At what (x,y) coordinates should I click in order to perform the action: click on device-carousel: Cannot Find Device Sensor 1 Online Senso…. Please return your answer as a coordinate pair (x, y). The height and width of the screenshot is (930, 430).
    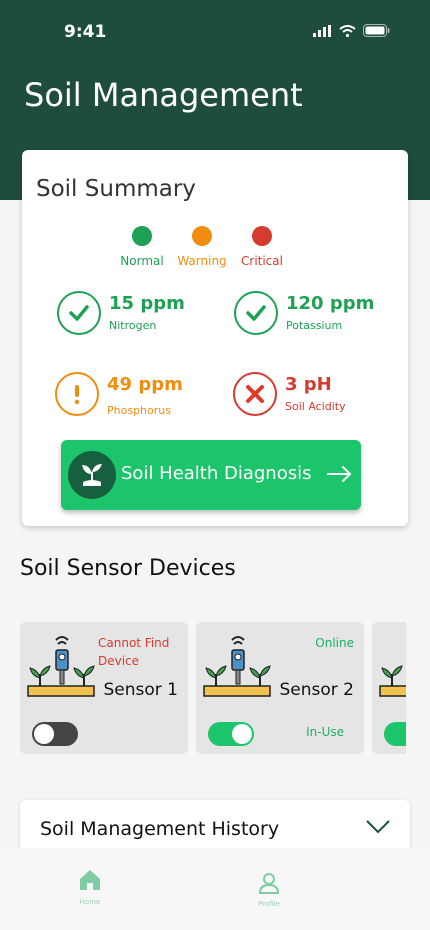
    Looking at the image, I should click on (213, 688).